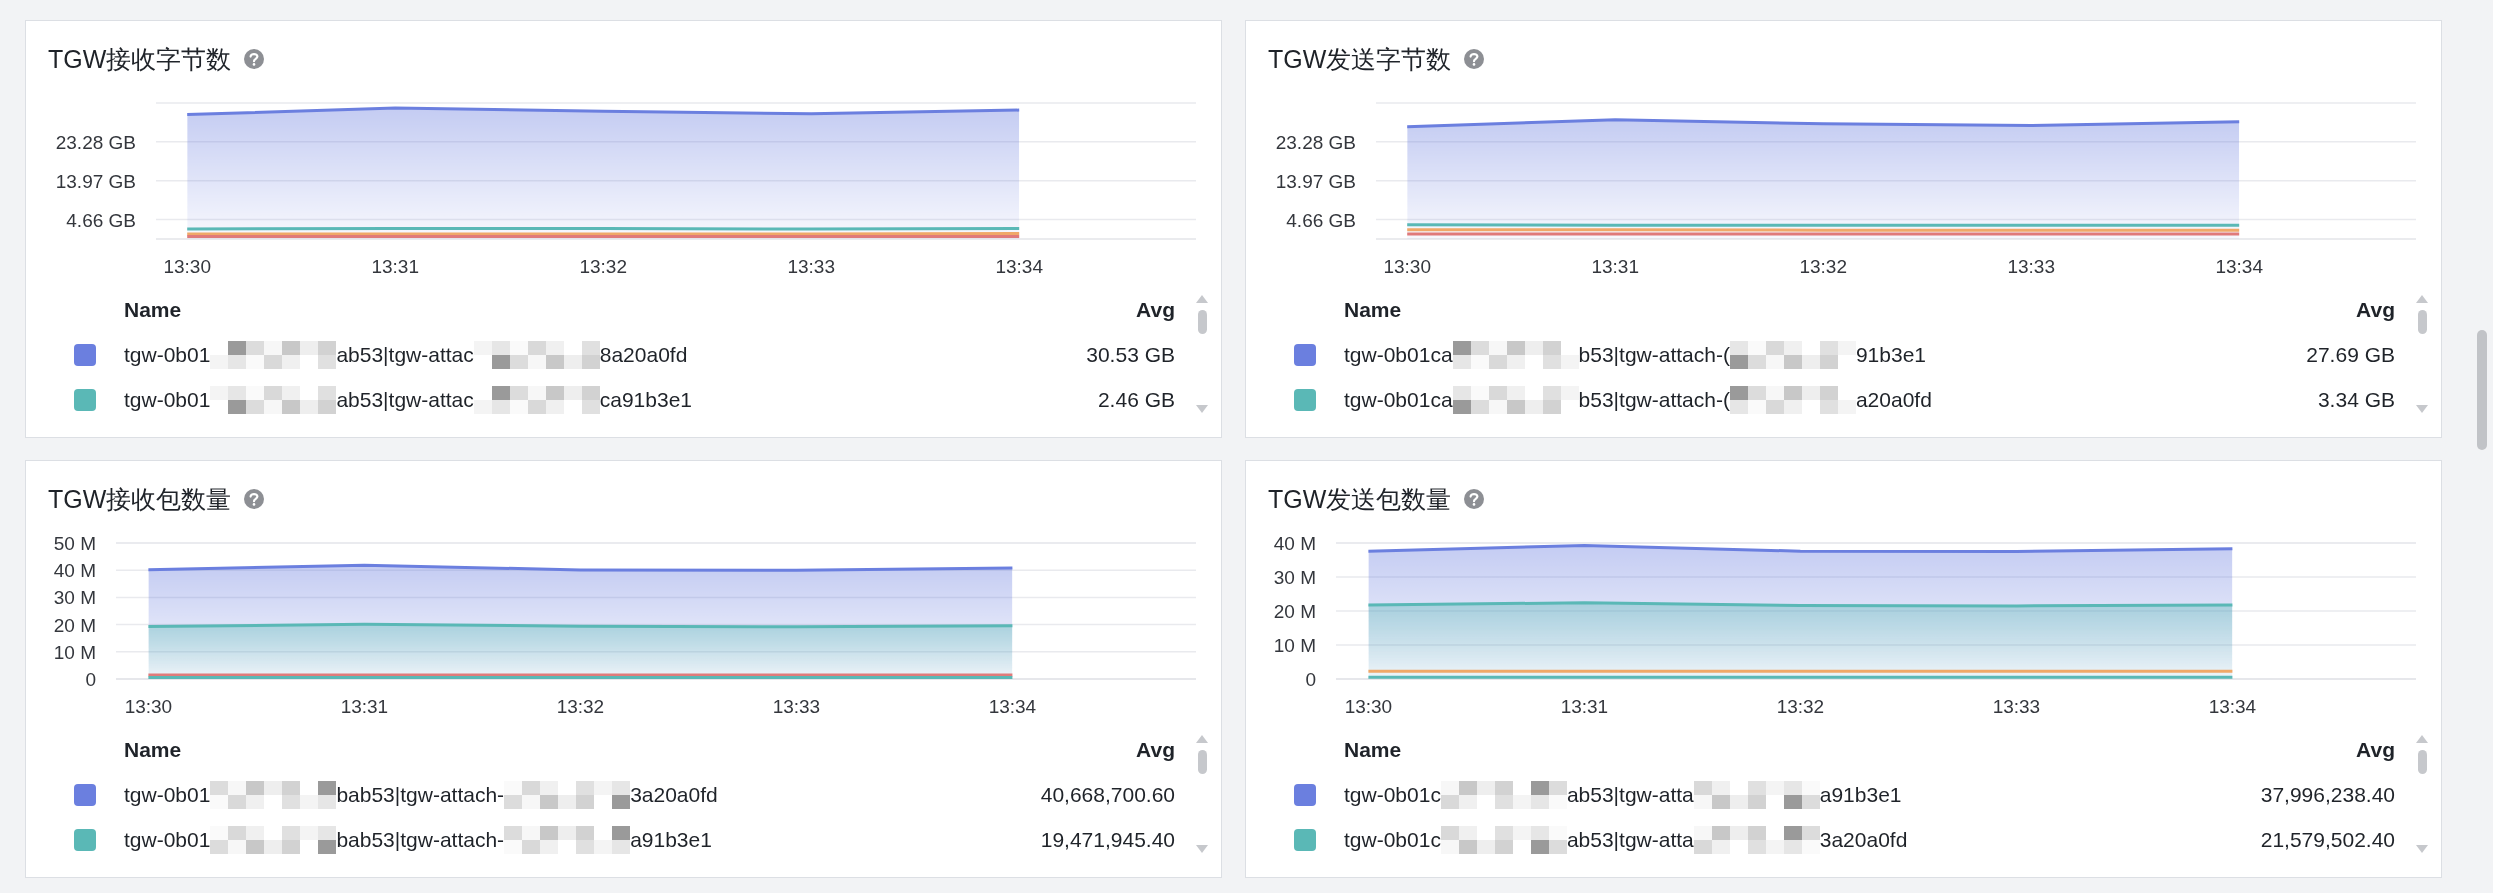  I want to click on series-name: ca91b3e1, so click(646, 399).